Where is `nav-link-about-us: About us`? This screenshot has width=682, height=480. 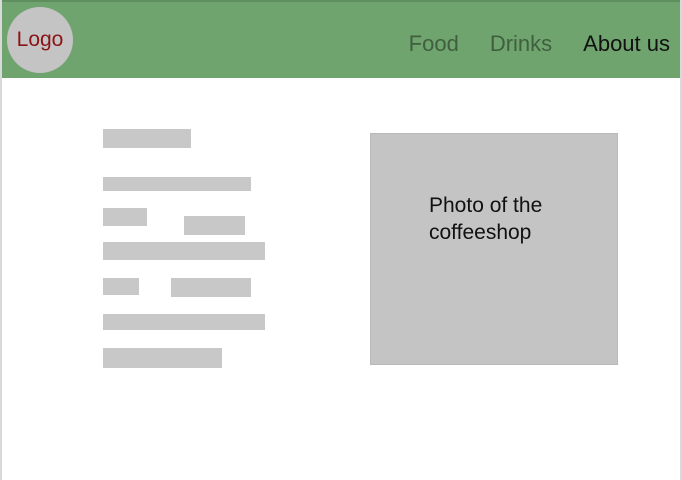
nav-link-about-us: About us is located at coordinates (626, 44).